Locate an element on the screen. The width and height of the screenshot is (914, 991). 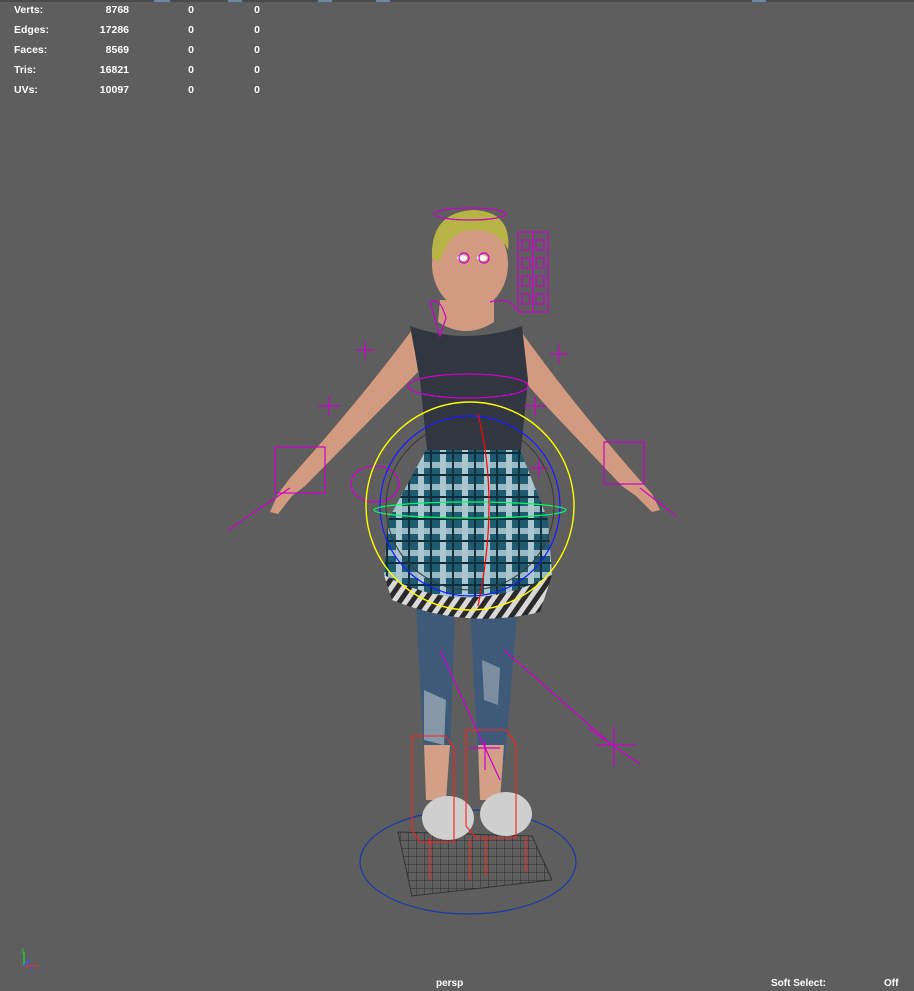
view-axis-indicator: y z is located at coordinates (29, 959).